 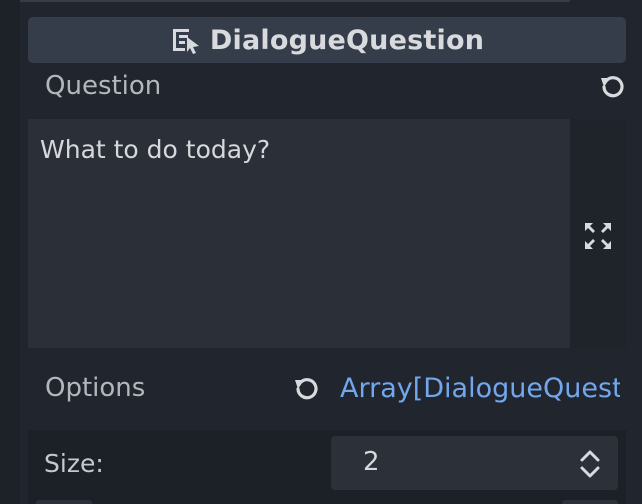 What do you see at coordinates (612, 88) in the screenshot?
I see `question-revert-icon` at bounding box center [612, 88].